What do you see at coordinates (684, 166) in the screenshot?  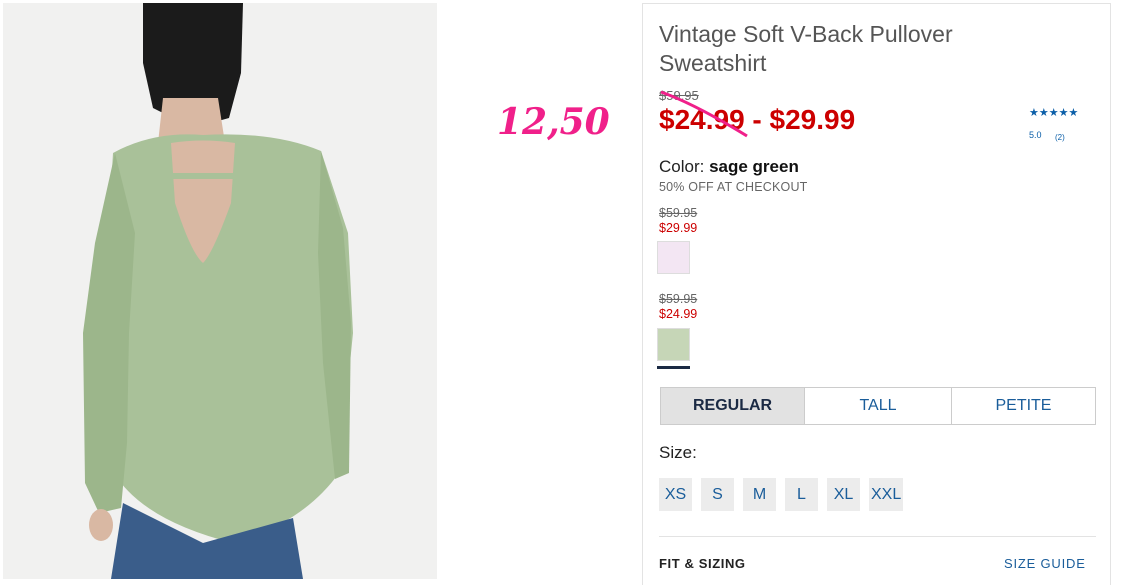 I see `color-prefix: Color:` at bounding box center [684, 166].